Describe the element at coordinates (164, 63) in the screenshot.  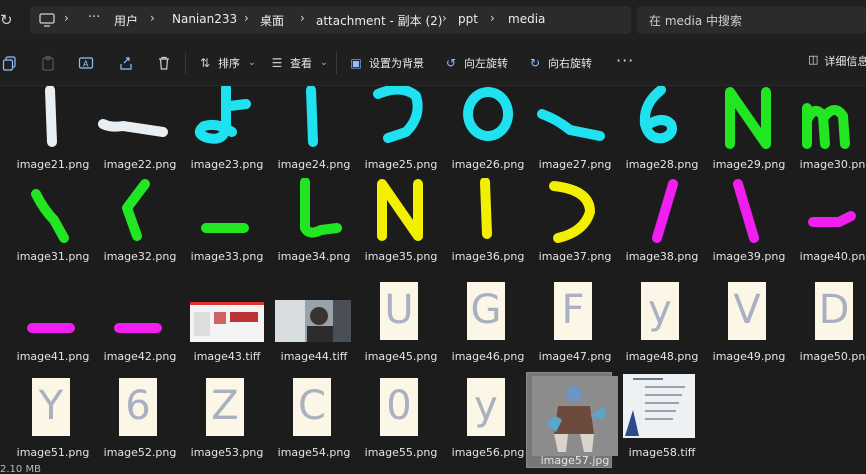
I see `delete-icon` at that location.